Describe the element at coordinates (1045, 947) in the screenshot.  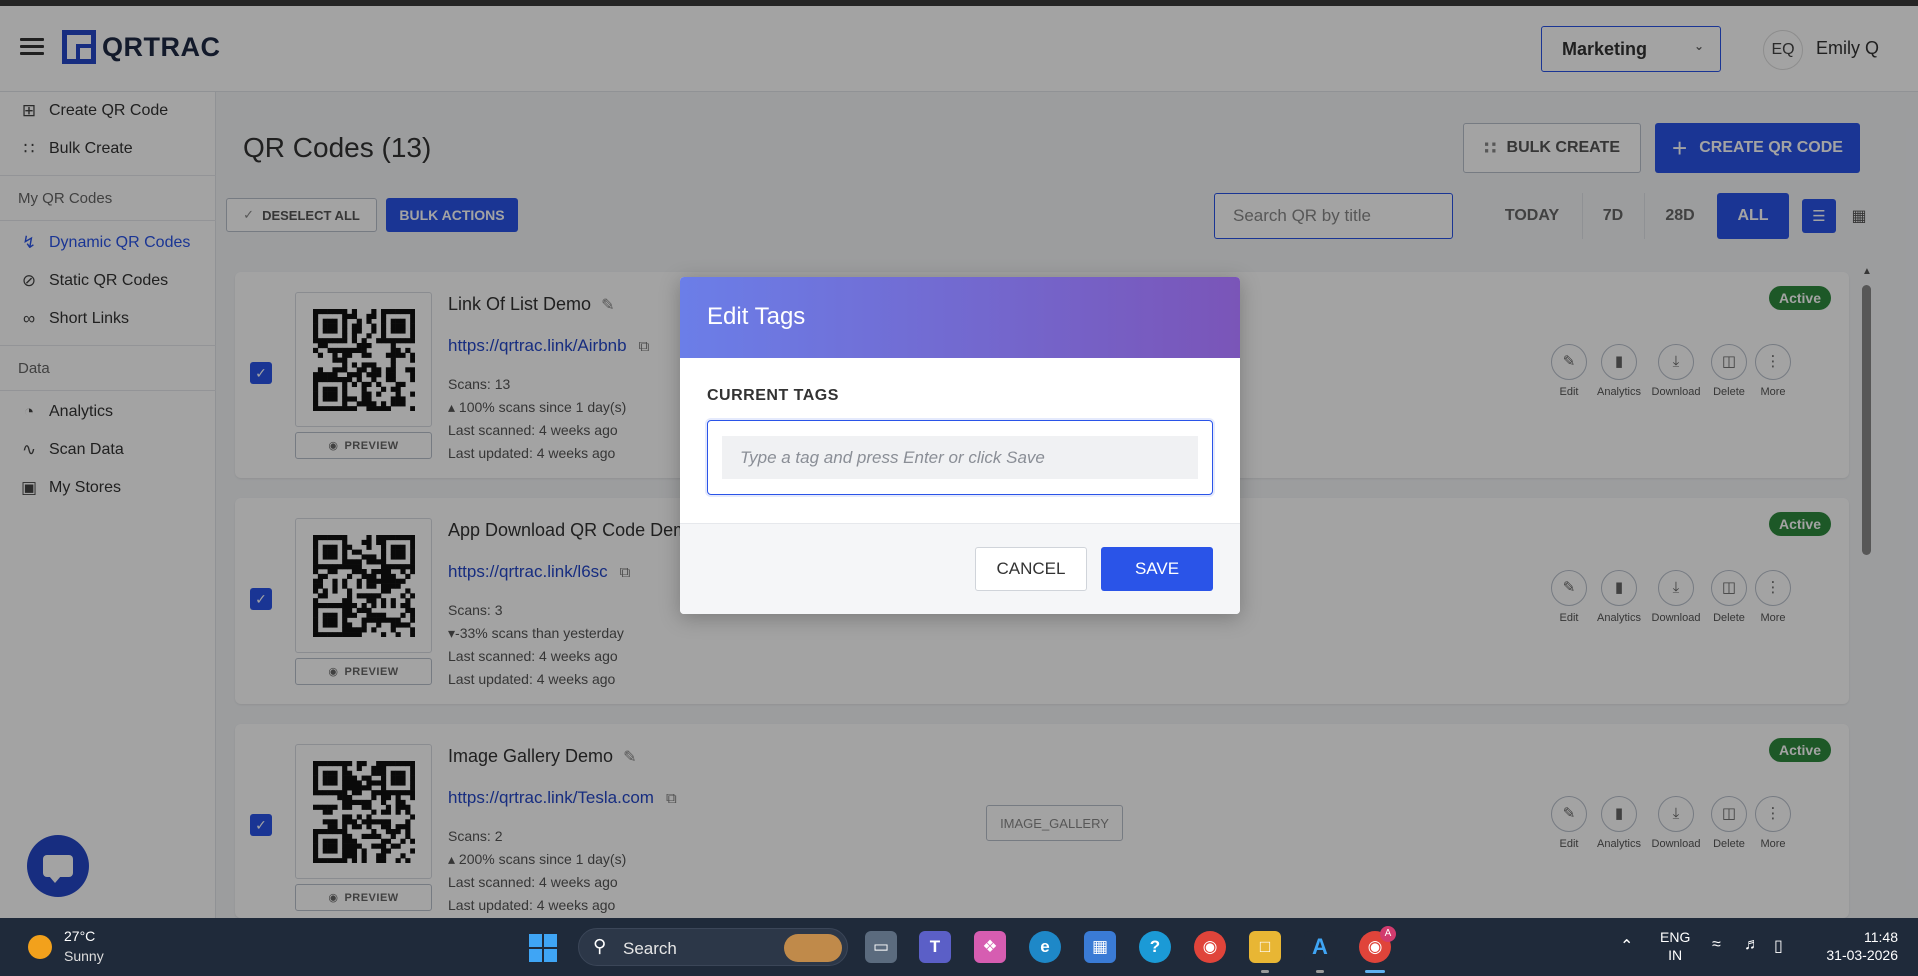
I see `edge-browser-icon: e` at that location.